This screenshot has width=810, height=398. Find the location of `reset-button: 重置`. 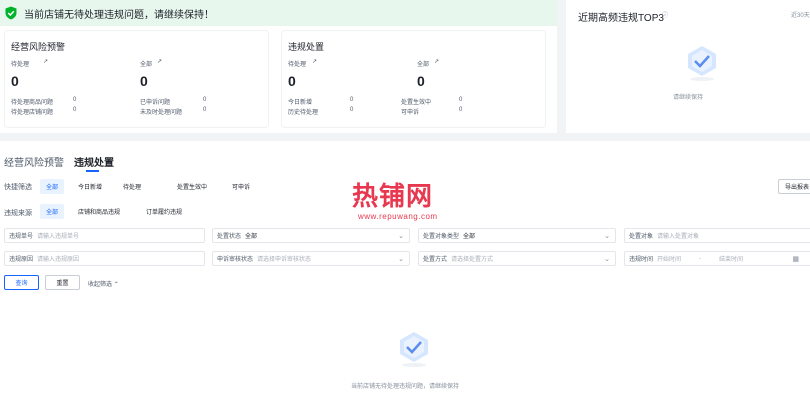

reset-button: 重置 is located at coordinates (62, 282).